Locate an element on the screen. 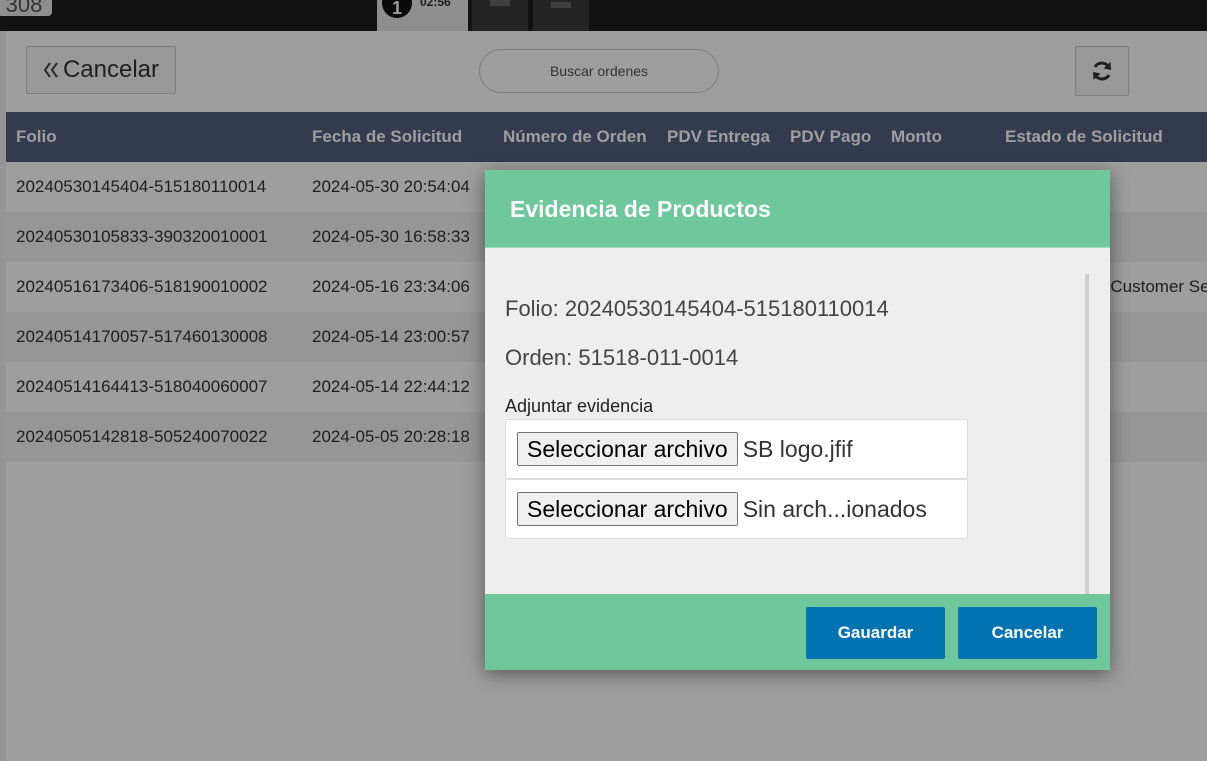 This screenshot has width=1207, height=761. orden-text: Orden: 51518-011-0014 is located at coordinates (622, 357).